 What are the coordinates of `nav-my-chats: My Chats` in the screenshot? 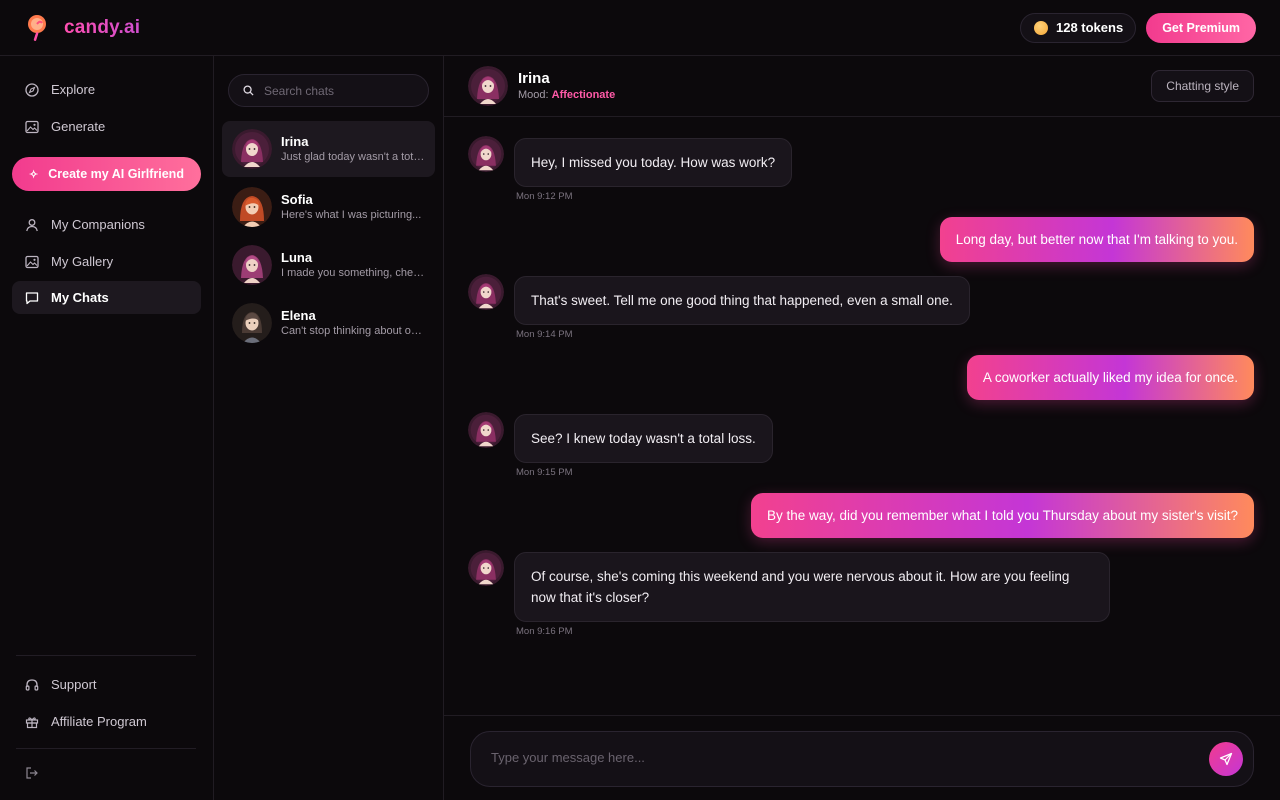 It's located at (106, 297).